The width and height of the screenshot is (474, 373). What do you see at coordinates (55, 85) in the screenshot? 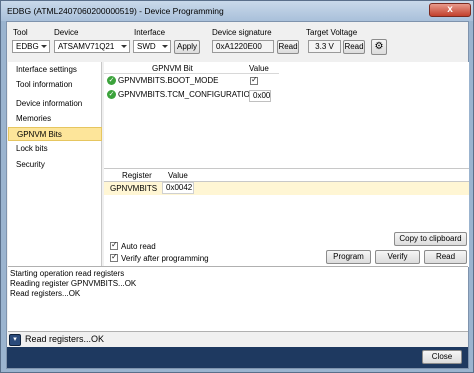
I see `sidebar-item-tool-information: Tool information` at bounding box center [55, 85].